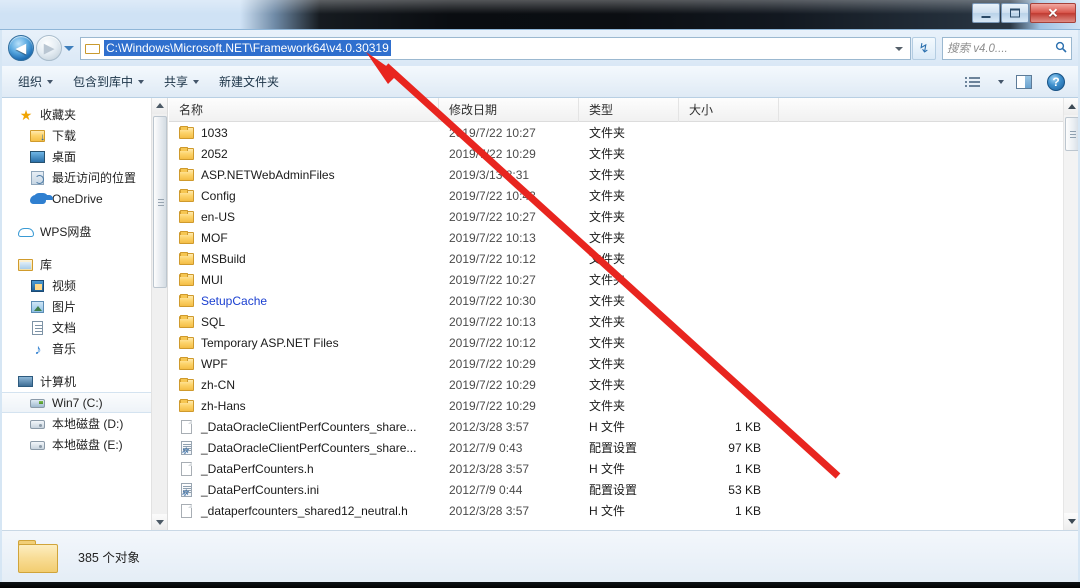  I want to click on sidebar-item-wps-cloud: WPS网盘, so click(83, 231).